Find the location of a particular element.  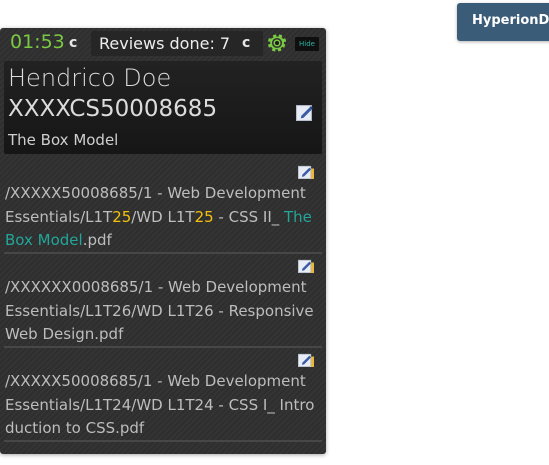

task-name: The Box Model is located at coordinates (63, 140).